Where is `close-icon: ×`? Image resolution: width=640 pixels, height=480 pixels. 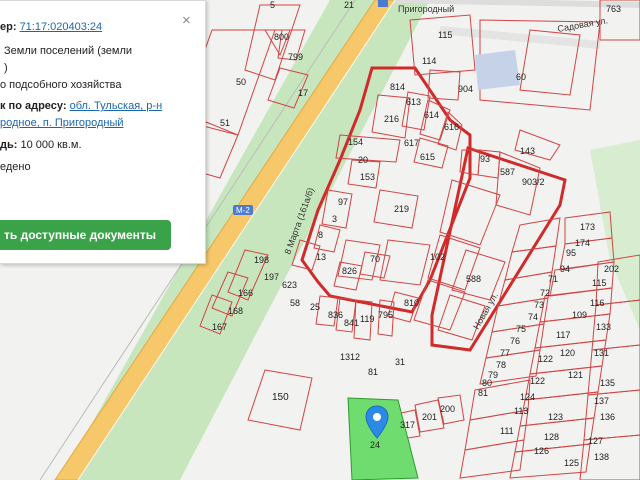
close-icon: × is located at coordinates (186, 20).